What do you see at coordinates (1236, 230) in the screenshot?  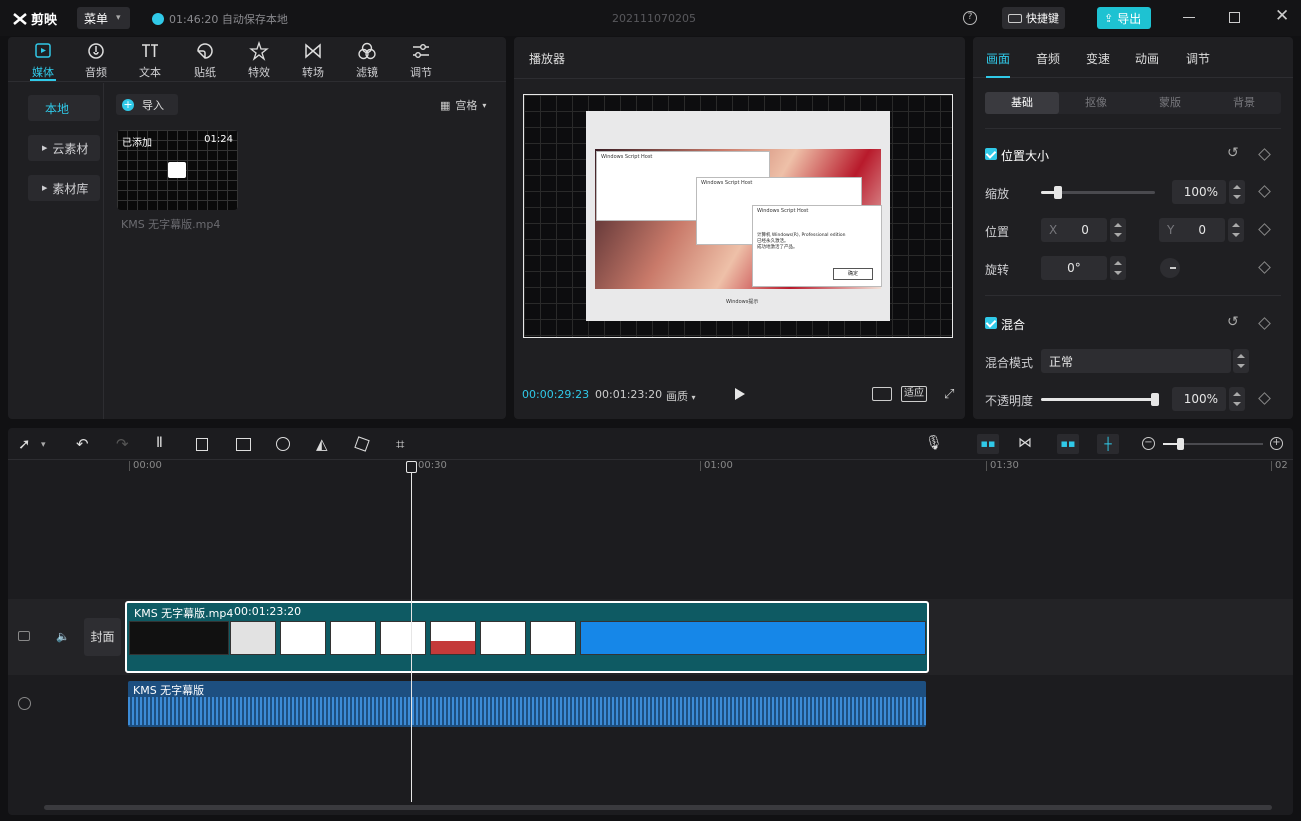 I see `position-y-stepper` at bounding box center [1236, 230].